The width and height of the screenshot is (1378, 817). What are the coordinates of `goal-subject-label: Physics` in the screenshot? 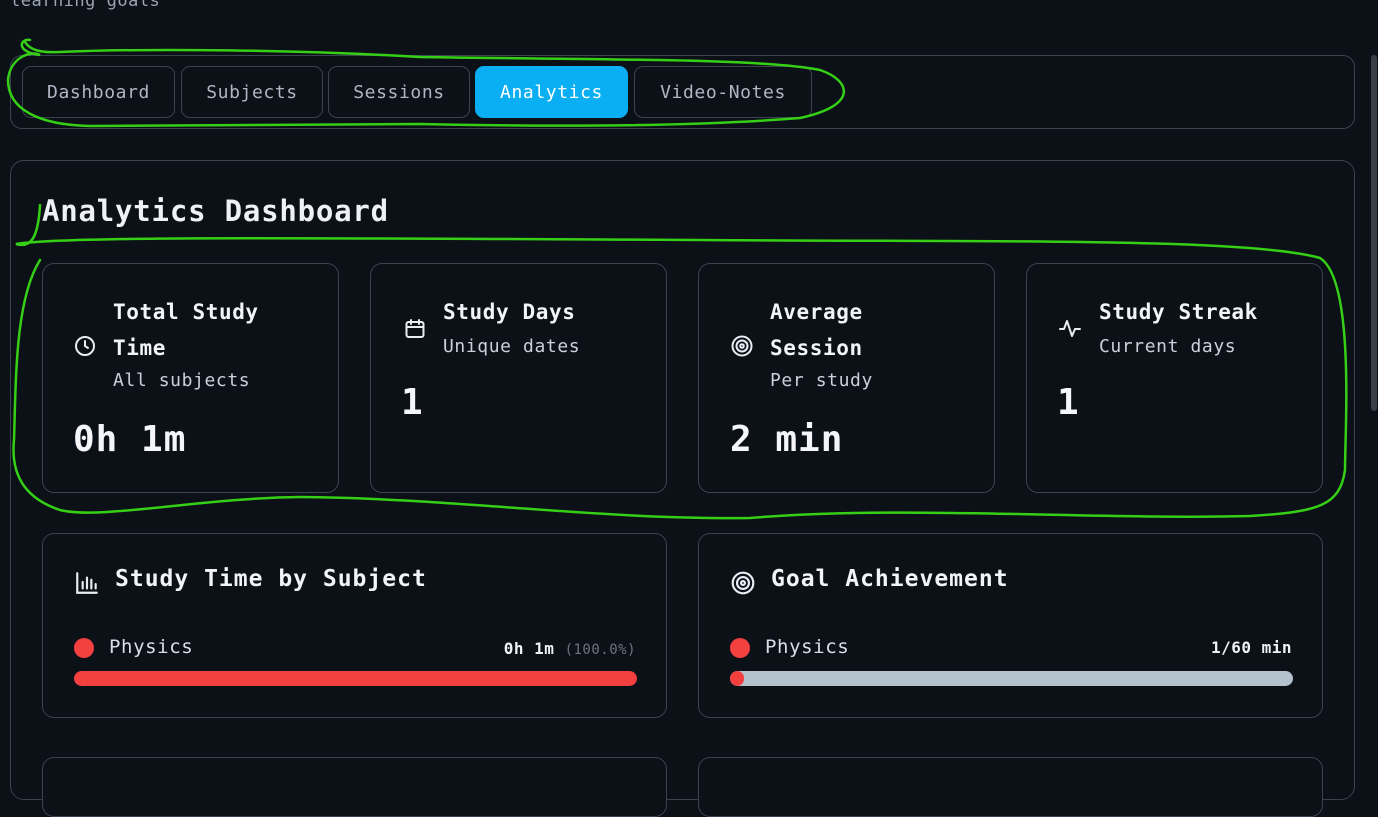 It's located at (807, 647).